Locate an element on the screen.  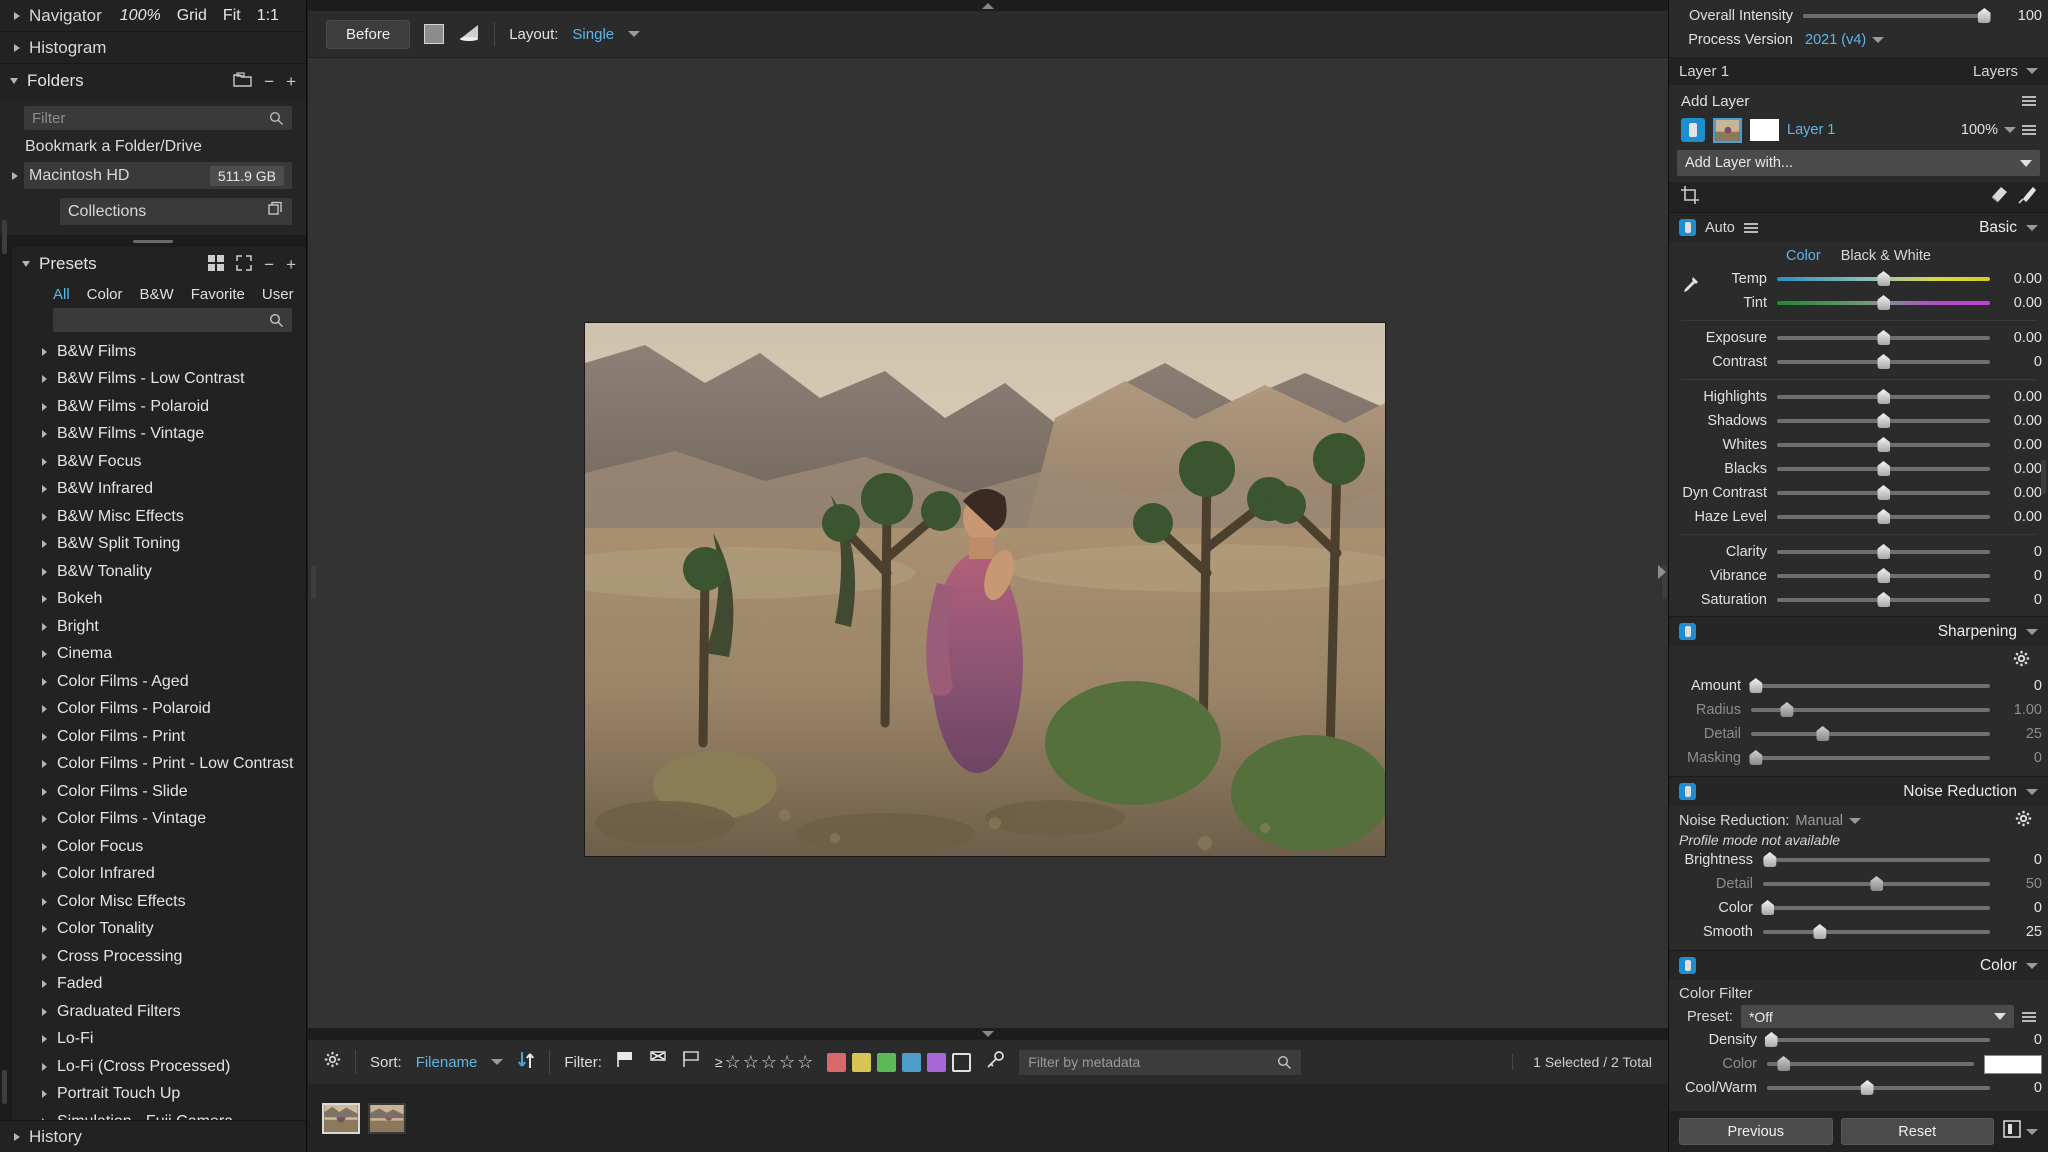
enable-noise-reduction-toggle is located at coordinates (1687, 791).